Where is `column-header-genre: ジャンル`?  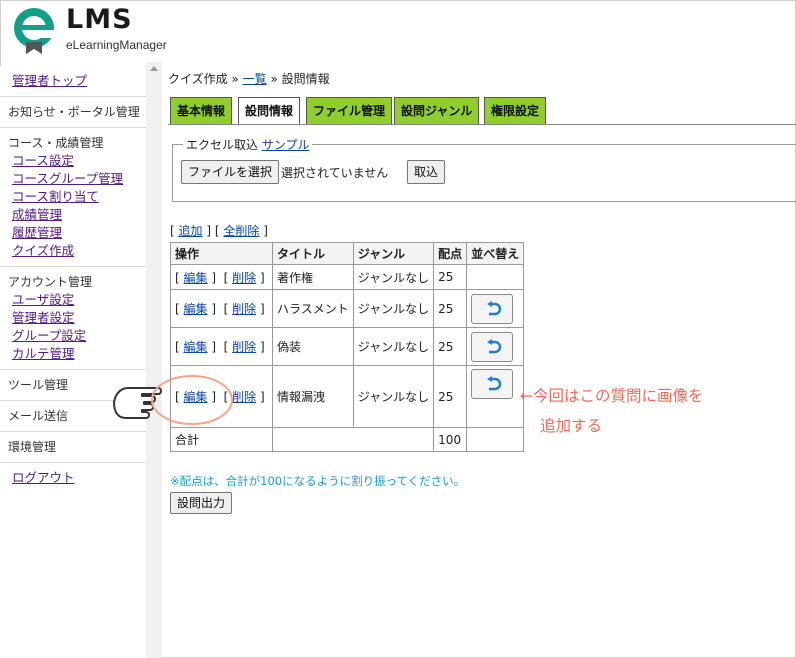 column-header-genre: ジャンル is located at coordinates (393, 253).